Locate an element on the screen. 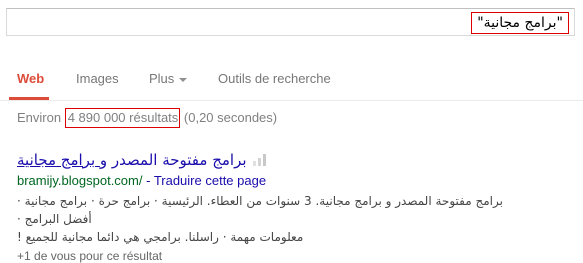  tab-web: Web is located at coordinates (30, 78).